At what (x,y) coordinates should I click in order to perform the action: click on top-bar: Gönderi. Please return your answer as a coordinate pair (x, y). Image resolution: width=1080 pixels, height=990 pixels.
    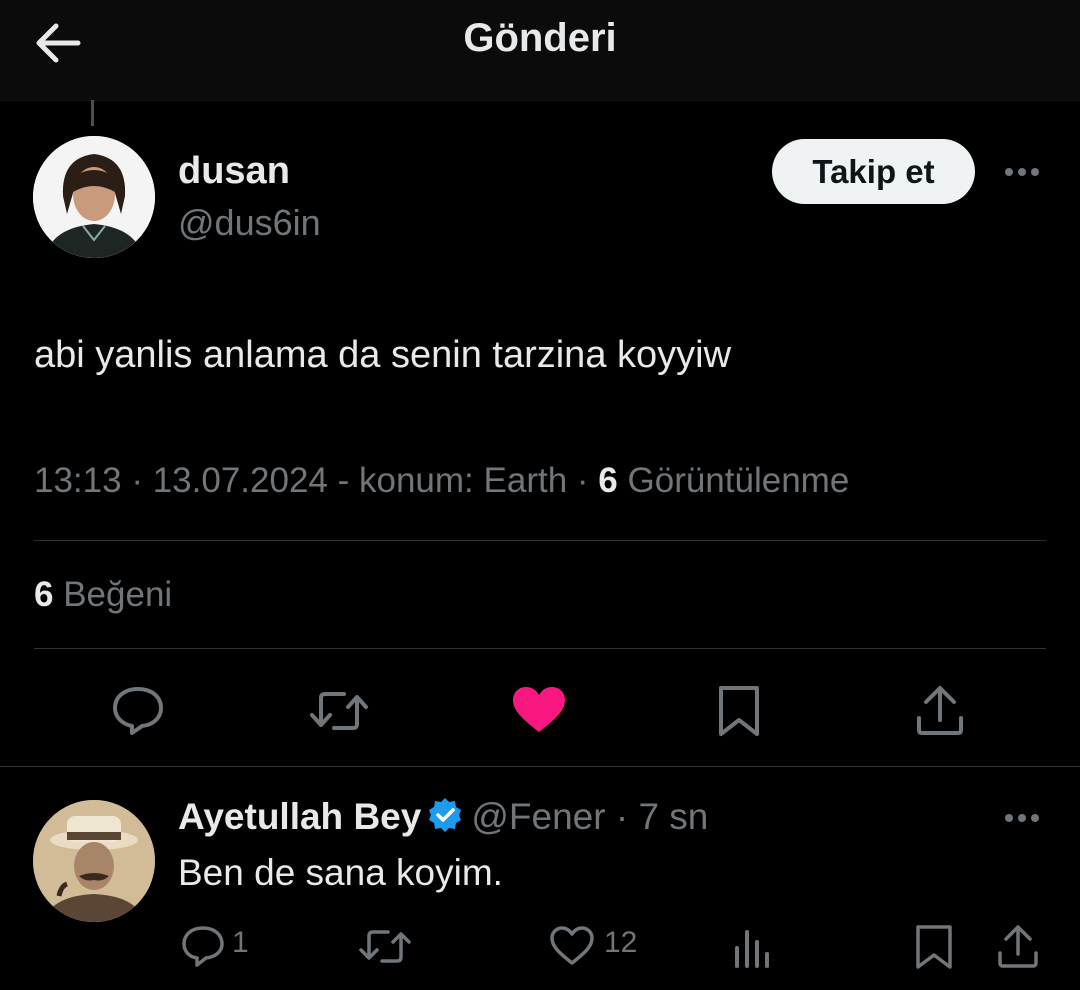
    Looking at the image, I should click on (540, 50).